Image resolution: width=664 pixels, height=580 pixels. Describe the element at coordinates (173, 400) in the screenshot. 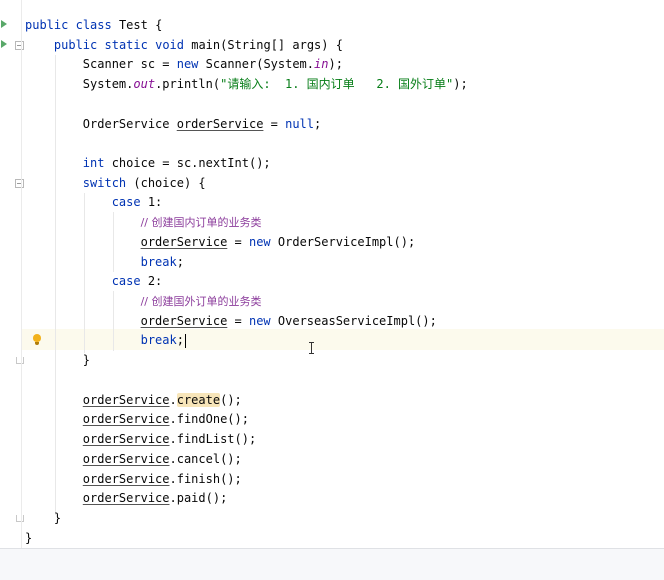

I see `code-text: .` at that location.